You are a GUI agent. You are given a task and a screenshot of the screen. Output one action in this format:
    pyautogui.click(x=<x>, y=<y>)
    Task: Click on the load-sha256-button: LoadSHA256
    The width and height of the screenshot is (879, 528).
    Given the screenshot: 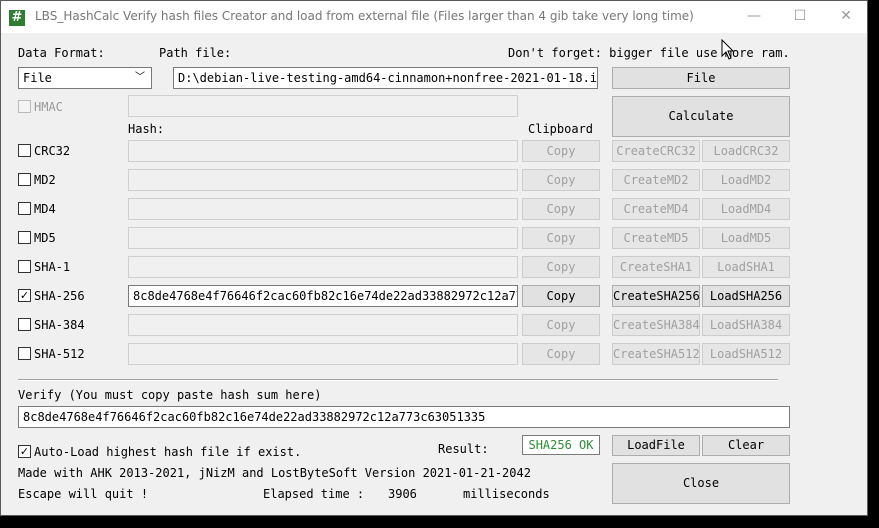 What is the action you would take?
    pyautogui.click(x=746, y=296)
    